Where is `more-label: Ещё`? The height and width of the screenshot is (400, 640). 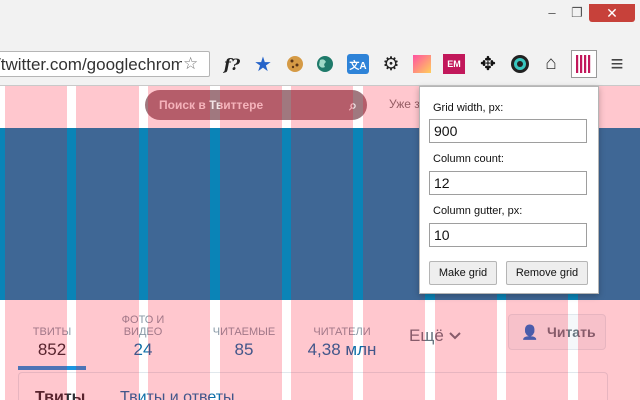 more-label: Ещё is located at coordinates (426, 335).